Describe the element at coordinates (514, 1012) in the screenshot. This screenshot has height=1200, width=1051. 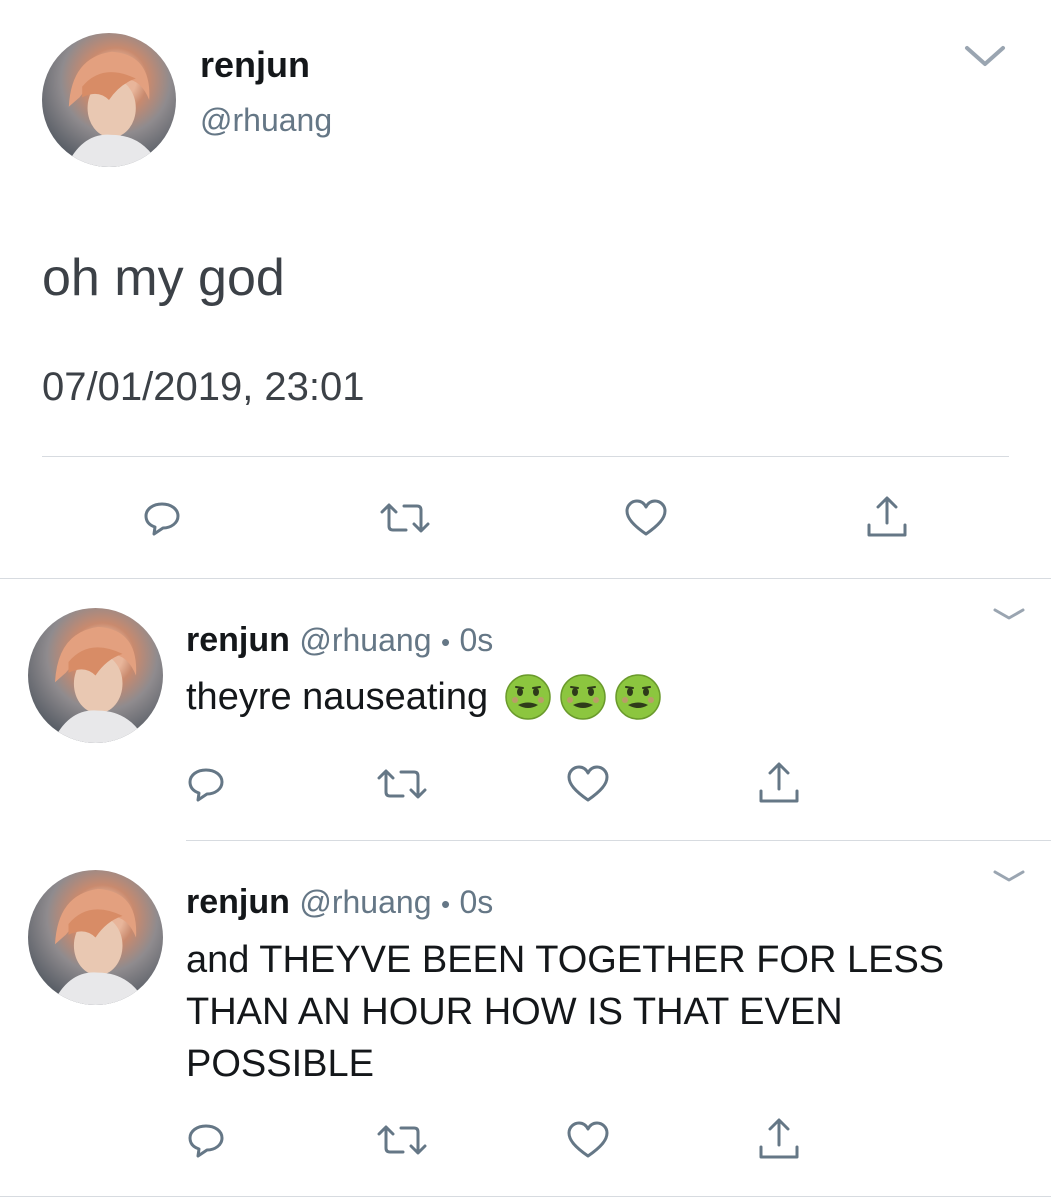
I see `tweet-text-line: THAN AN HOUR HOW IS THAT EVEN` at that location.